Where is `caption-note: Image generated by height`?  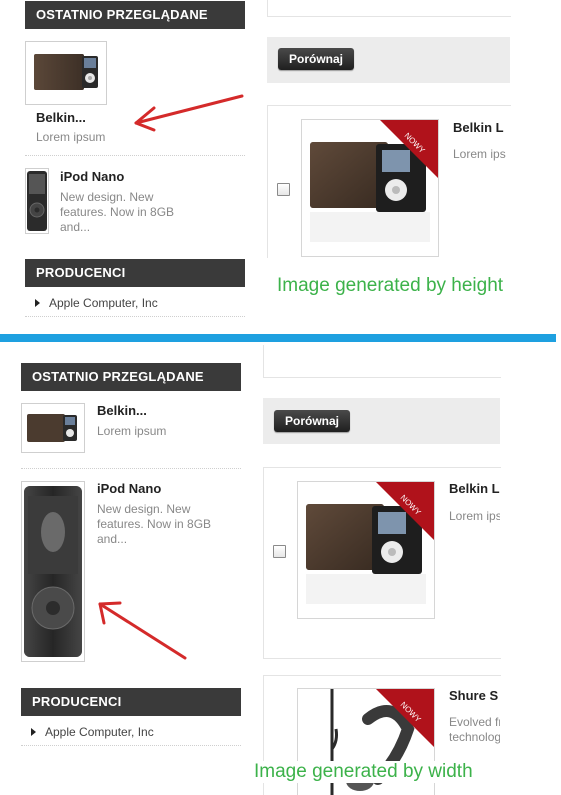
caption-note: Image generated by height is located at coordinates (390, 285).